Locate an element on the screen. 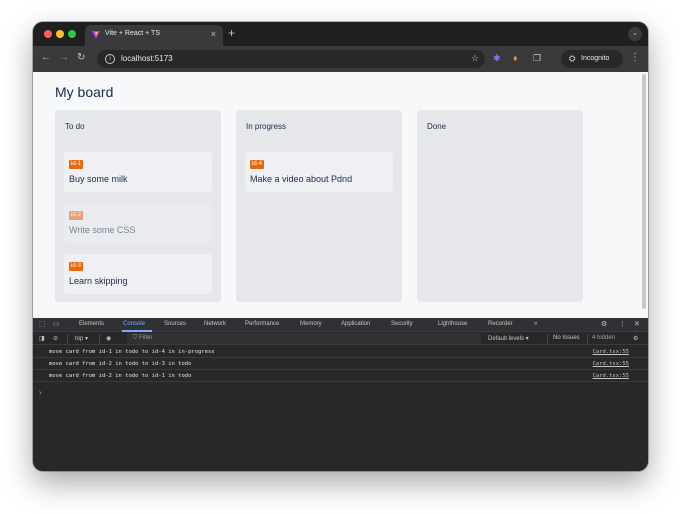 This screenshot has width=680, height=514. card-id-badge: id-3 is located at coordinates (76, 266).